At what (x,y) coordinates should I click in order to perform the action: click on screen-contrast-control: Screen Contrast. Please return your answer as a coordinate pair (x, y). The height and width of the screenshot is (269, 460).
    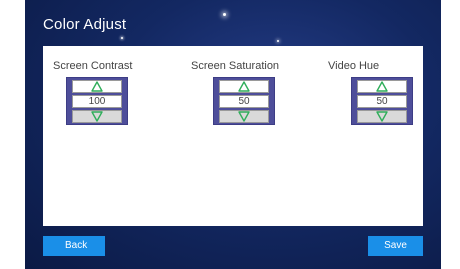
    Looking at the image, I should click on (92, 66).